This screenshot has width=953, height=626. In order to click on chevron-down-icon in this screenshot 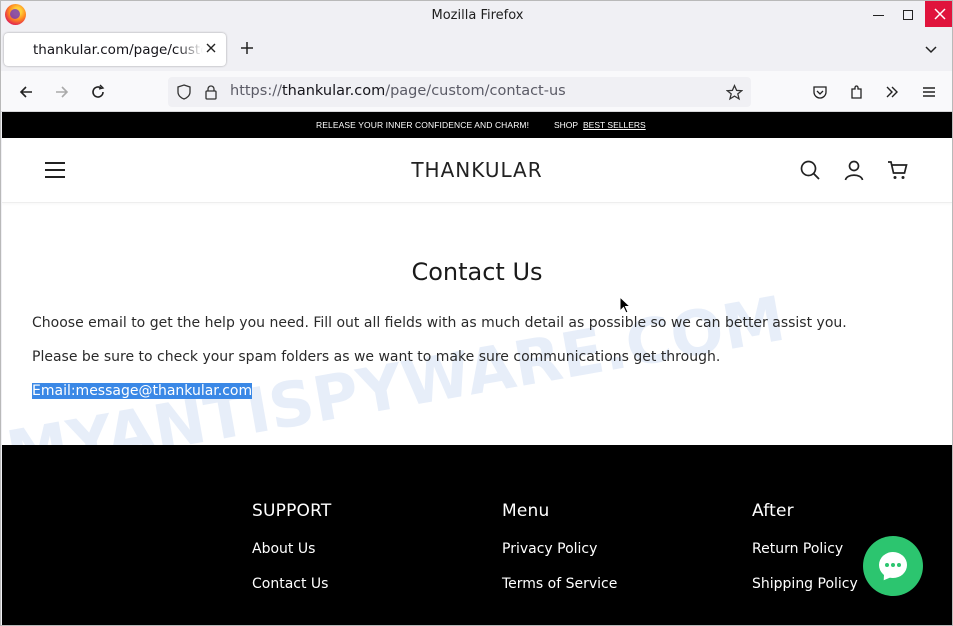, I will do `click(931, 50)`.